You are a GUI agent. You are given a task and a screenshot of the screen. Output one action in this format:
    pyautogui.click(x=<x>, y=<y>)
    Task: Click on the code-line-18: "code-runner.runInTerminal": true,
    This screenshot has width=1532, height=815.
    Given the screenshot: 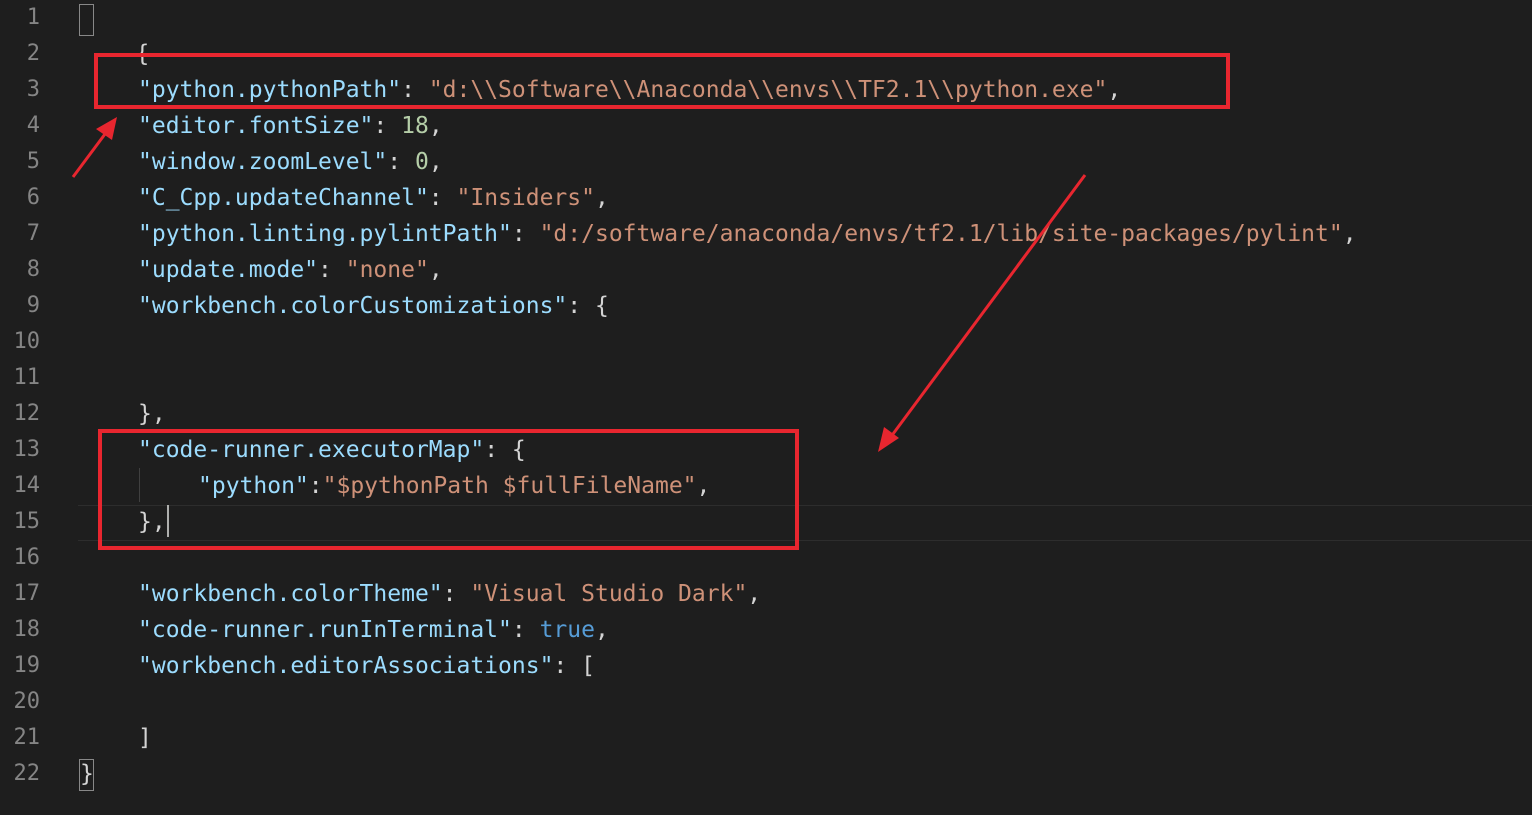 What is the action you would take?
    pyautogui.click(x=373, y=630)
    